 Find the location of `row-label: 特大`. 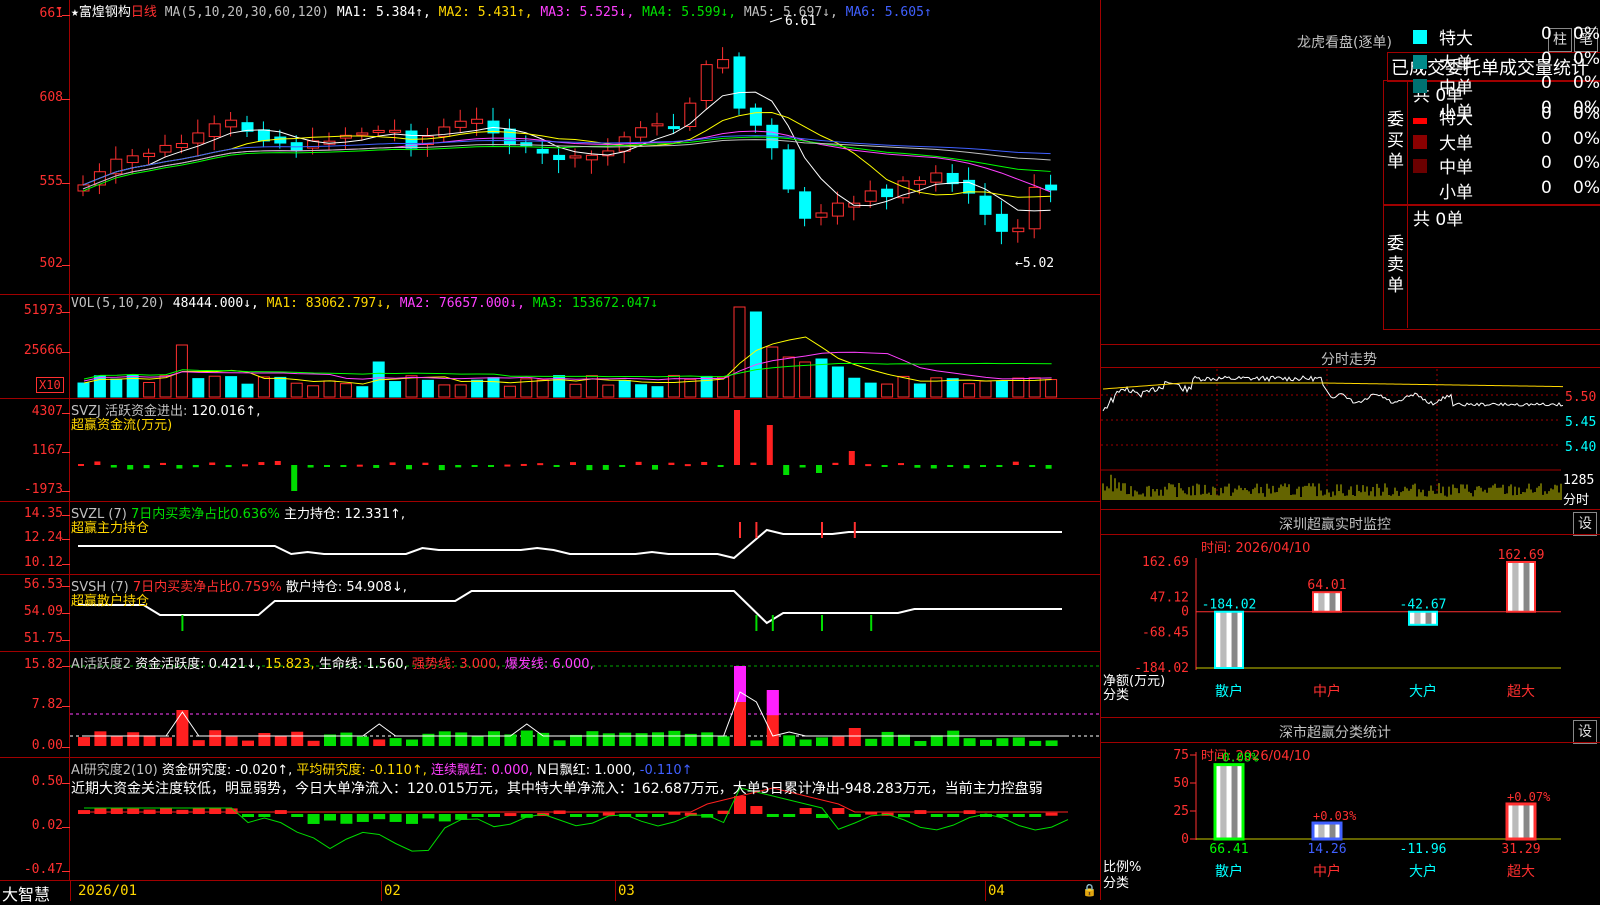

row-label: 特大 is located at coordinates (1456, 39).